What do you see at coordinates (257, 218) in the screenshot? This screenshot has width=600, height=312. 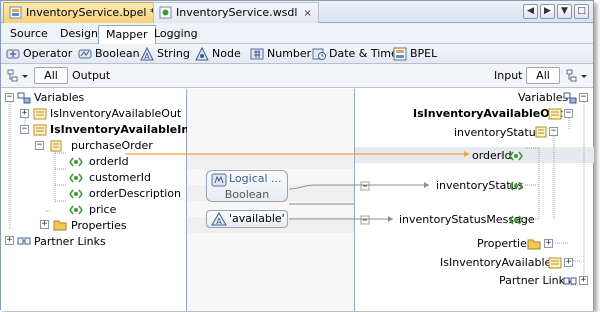 I see `string-literal-value: 'available'` at bounding box center [257, 218].